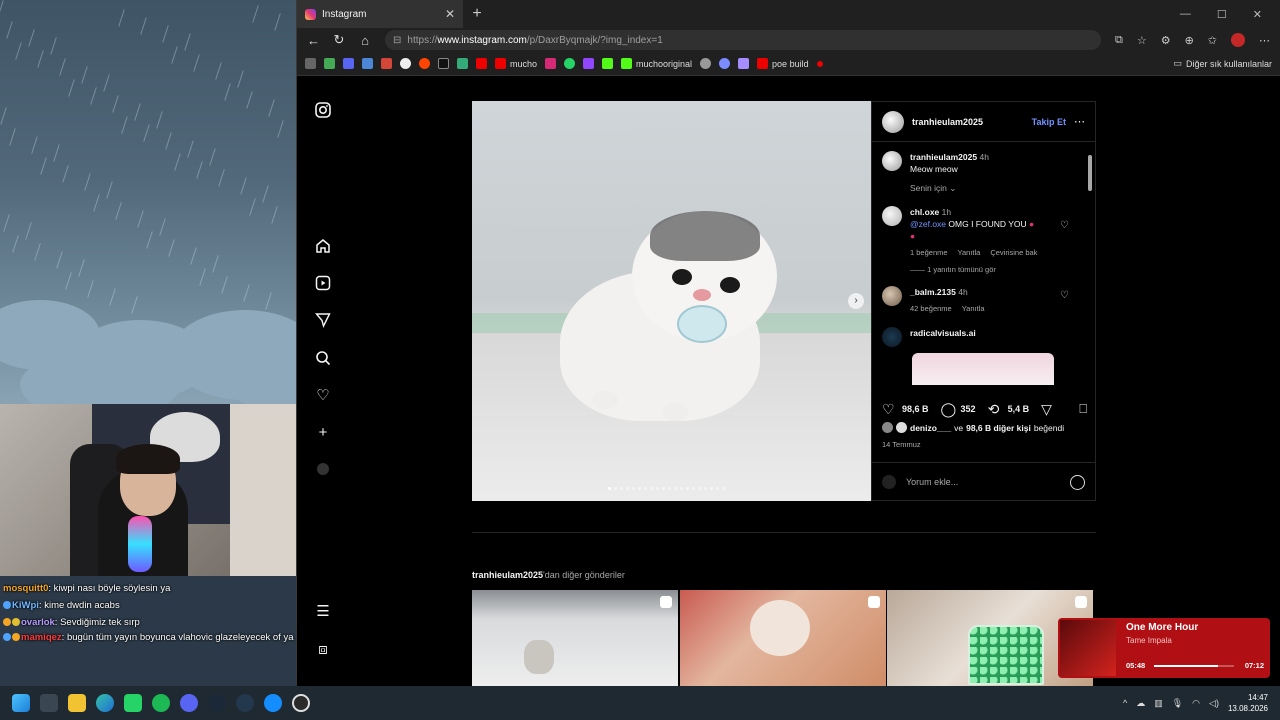  Describe the element at coordinates (949, 409) in the screenshot. I see `comment-bubble-icon: ◯` at that location.